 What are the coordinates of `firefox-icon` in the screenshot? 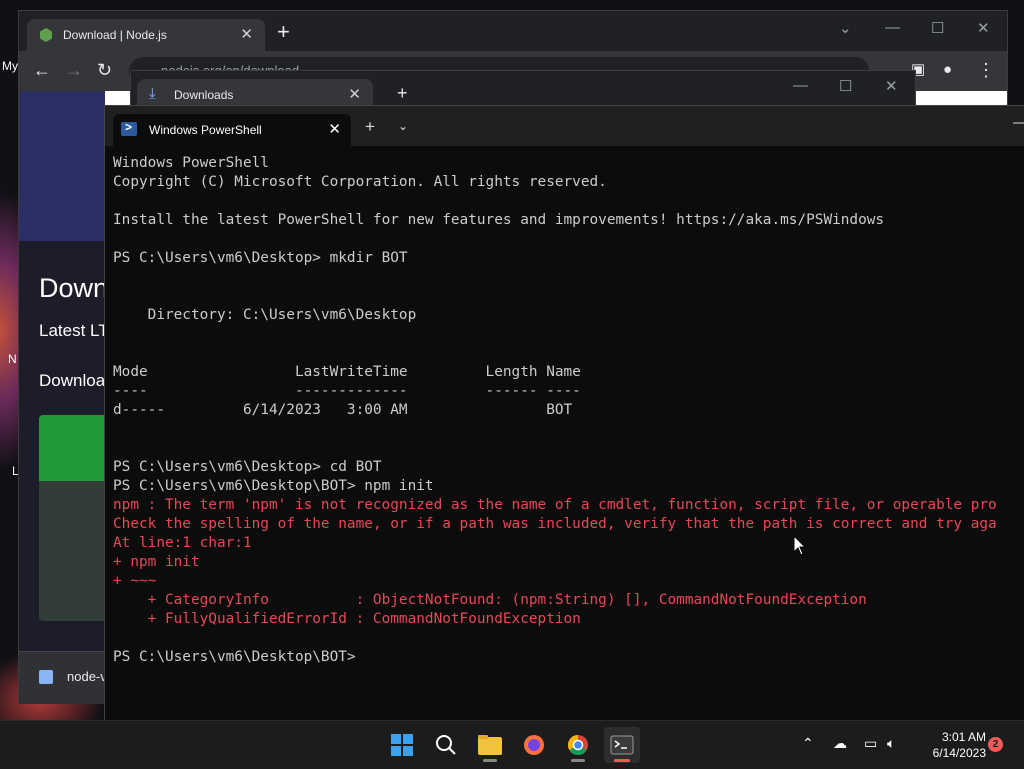 It's located at (534, 745).